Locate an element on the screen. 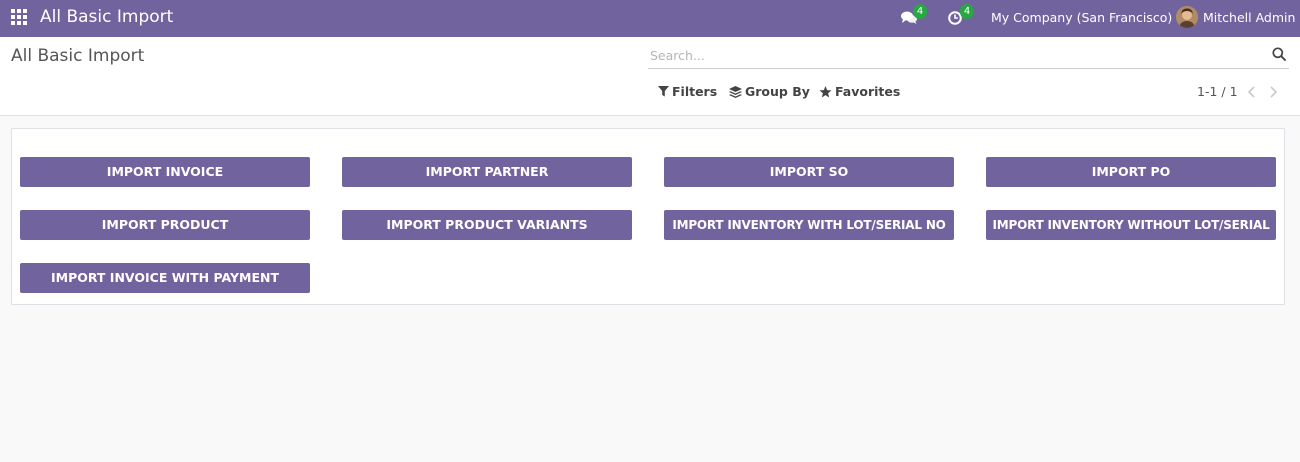 This screenshot has height=462, width=1300. chevron-left-icon is located at coordinates (1251, 92).